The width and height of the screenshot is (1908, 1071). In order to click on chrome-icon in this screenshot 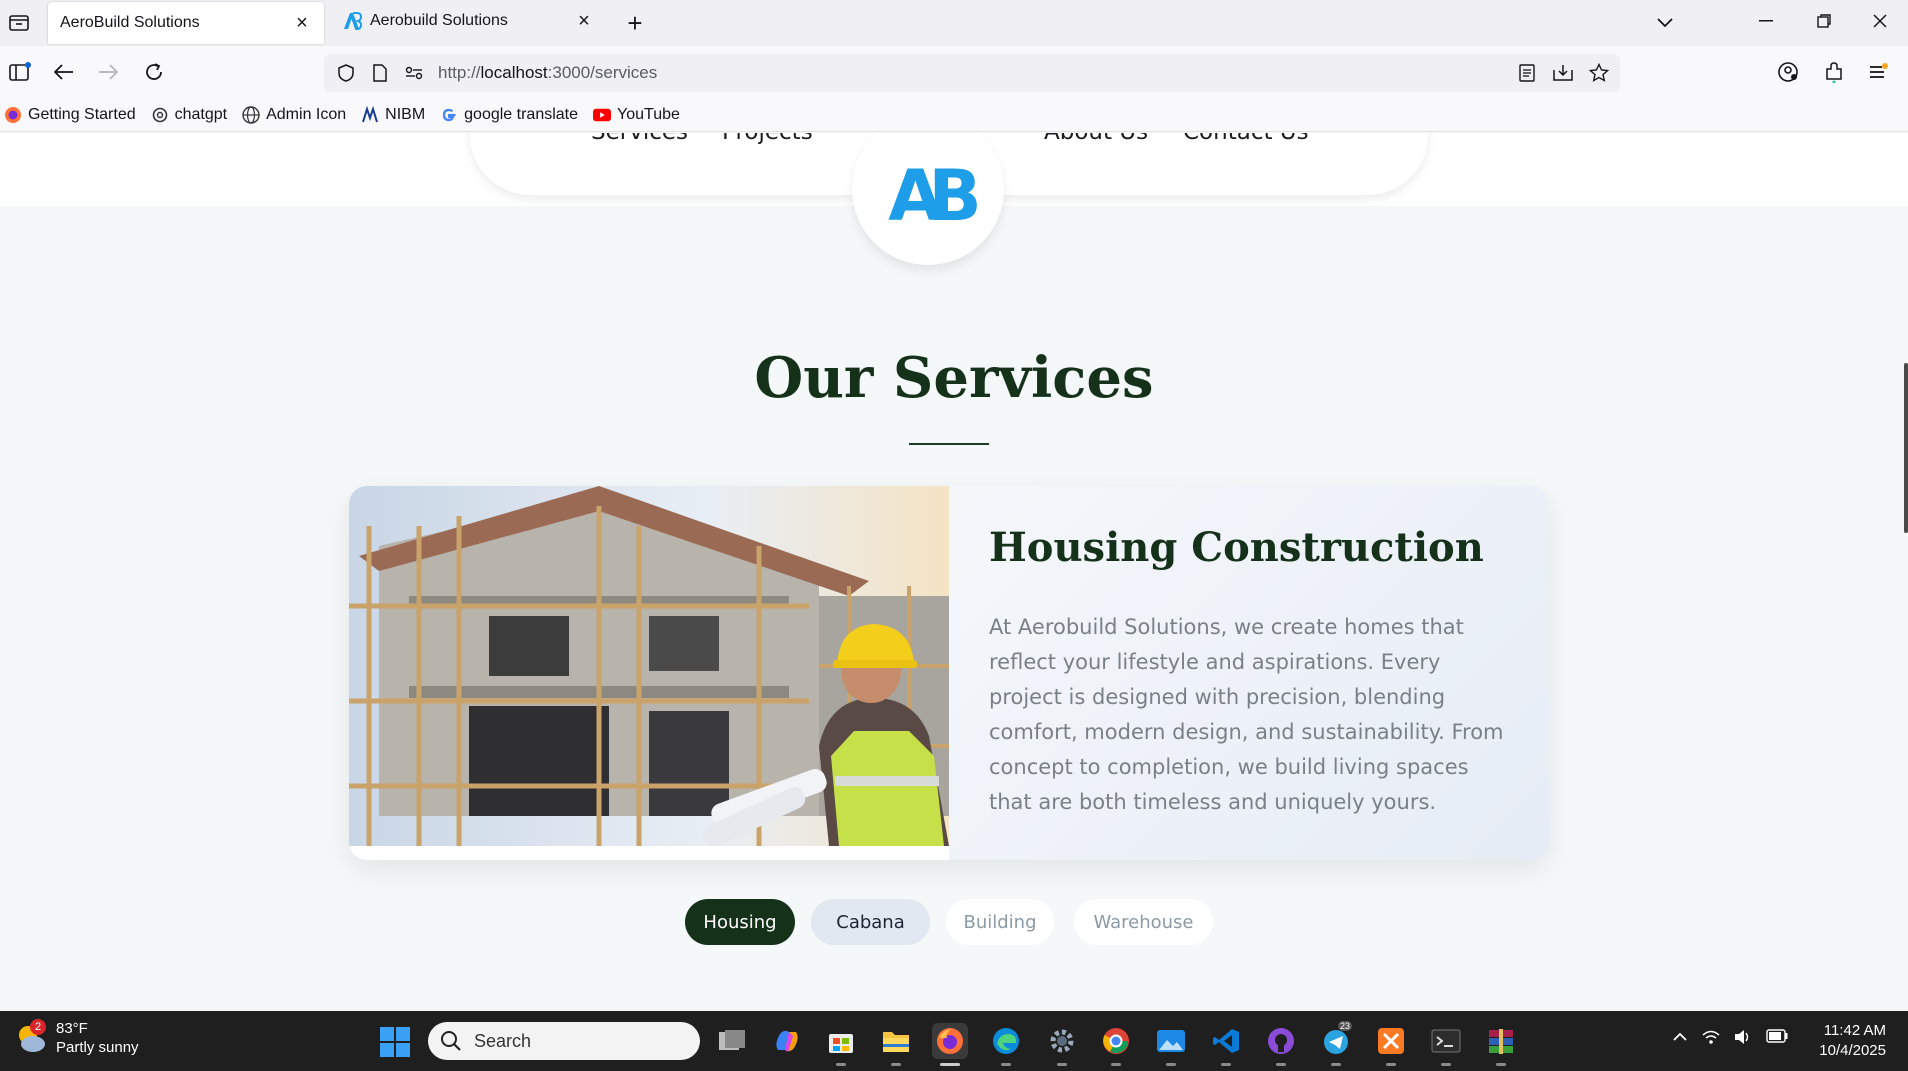, I will do `click(1116, 1044)`.